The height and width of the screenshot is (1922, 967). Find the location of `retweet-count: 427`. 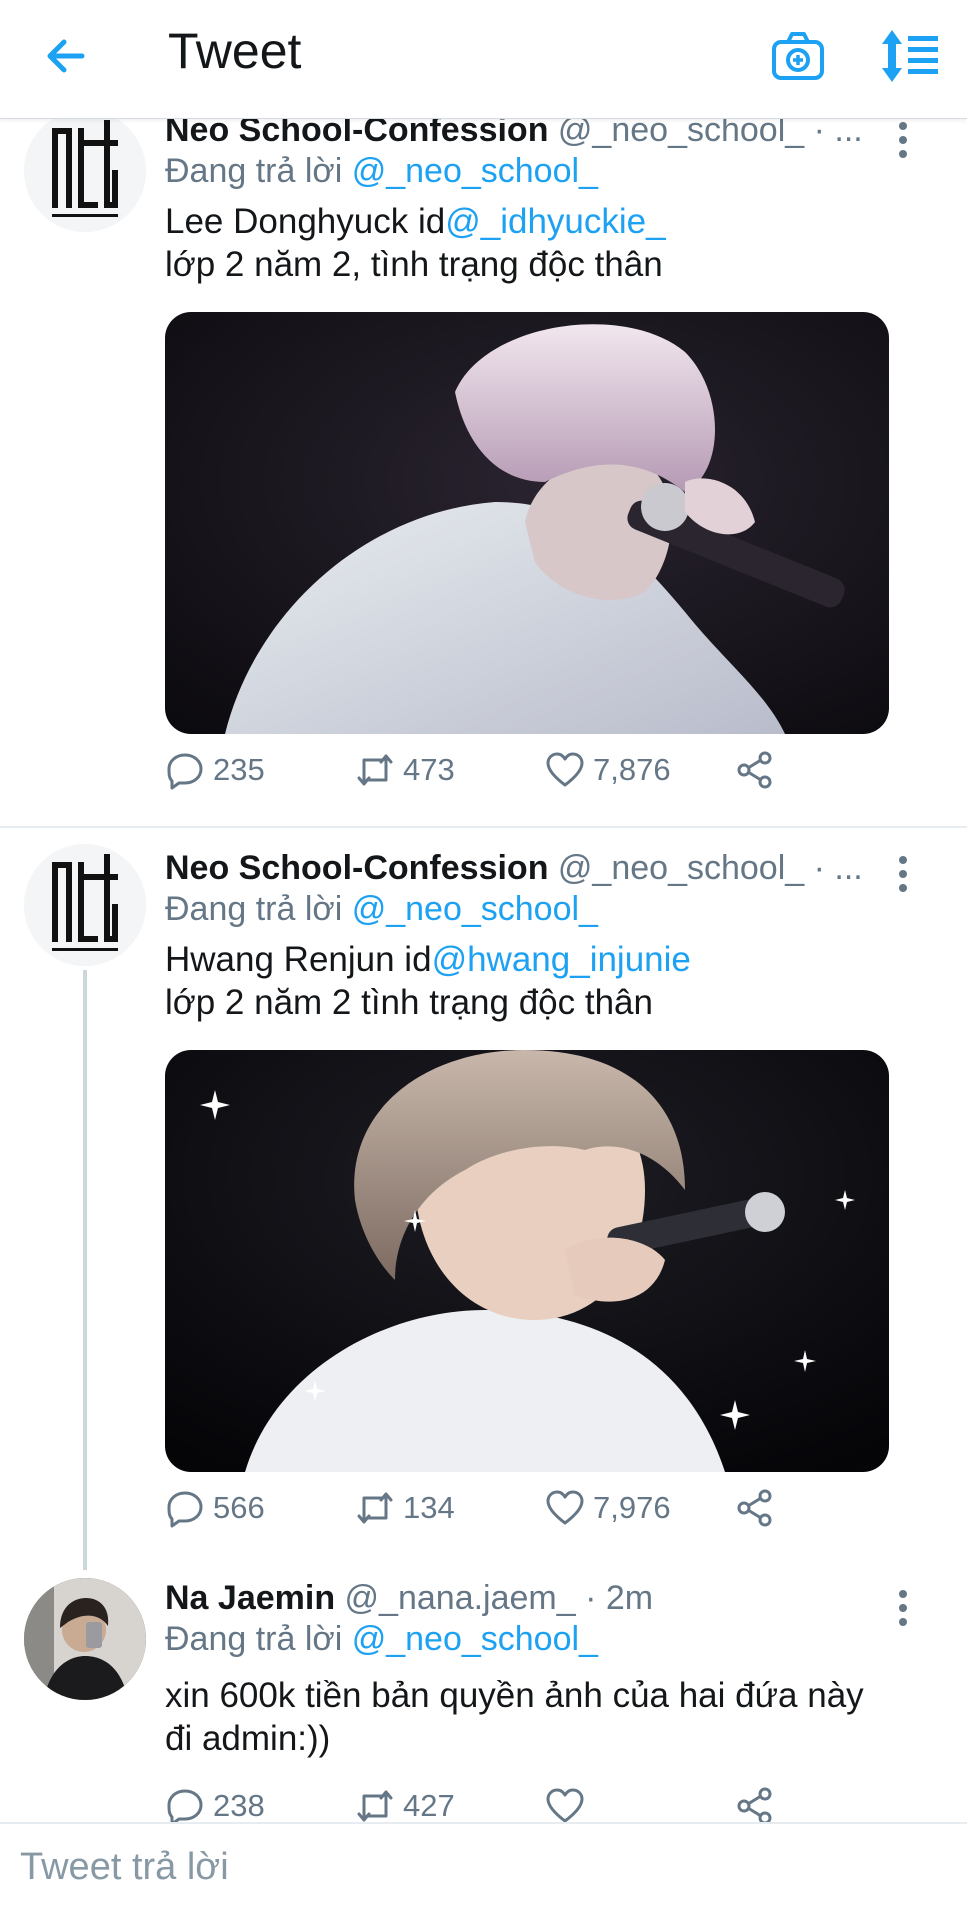

retweet-count: 427 is located at coordinates (429, 1805).